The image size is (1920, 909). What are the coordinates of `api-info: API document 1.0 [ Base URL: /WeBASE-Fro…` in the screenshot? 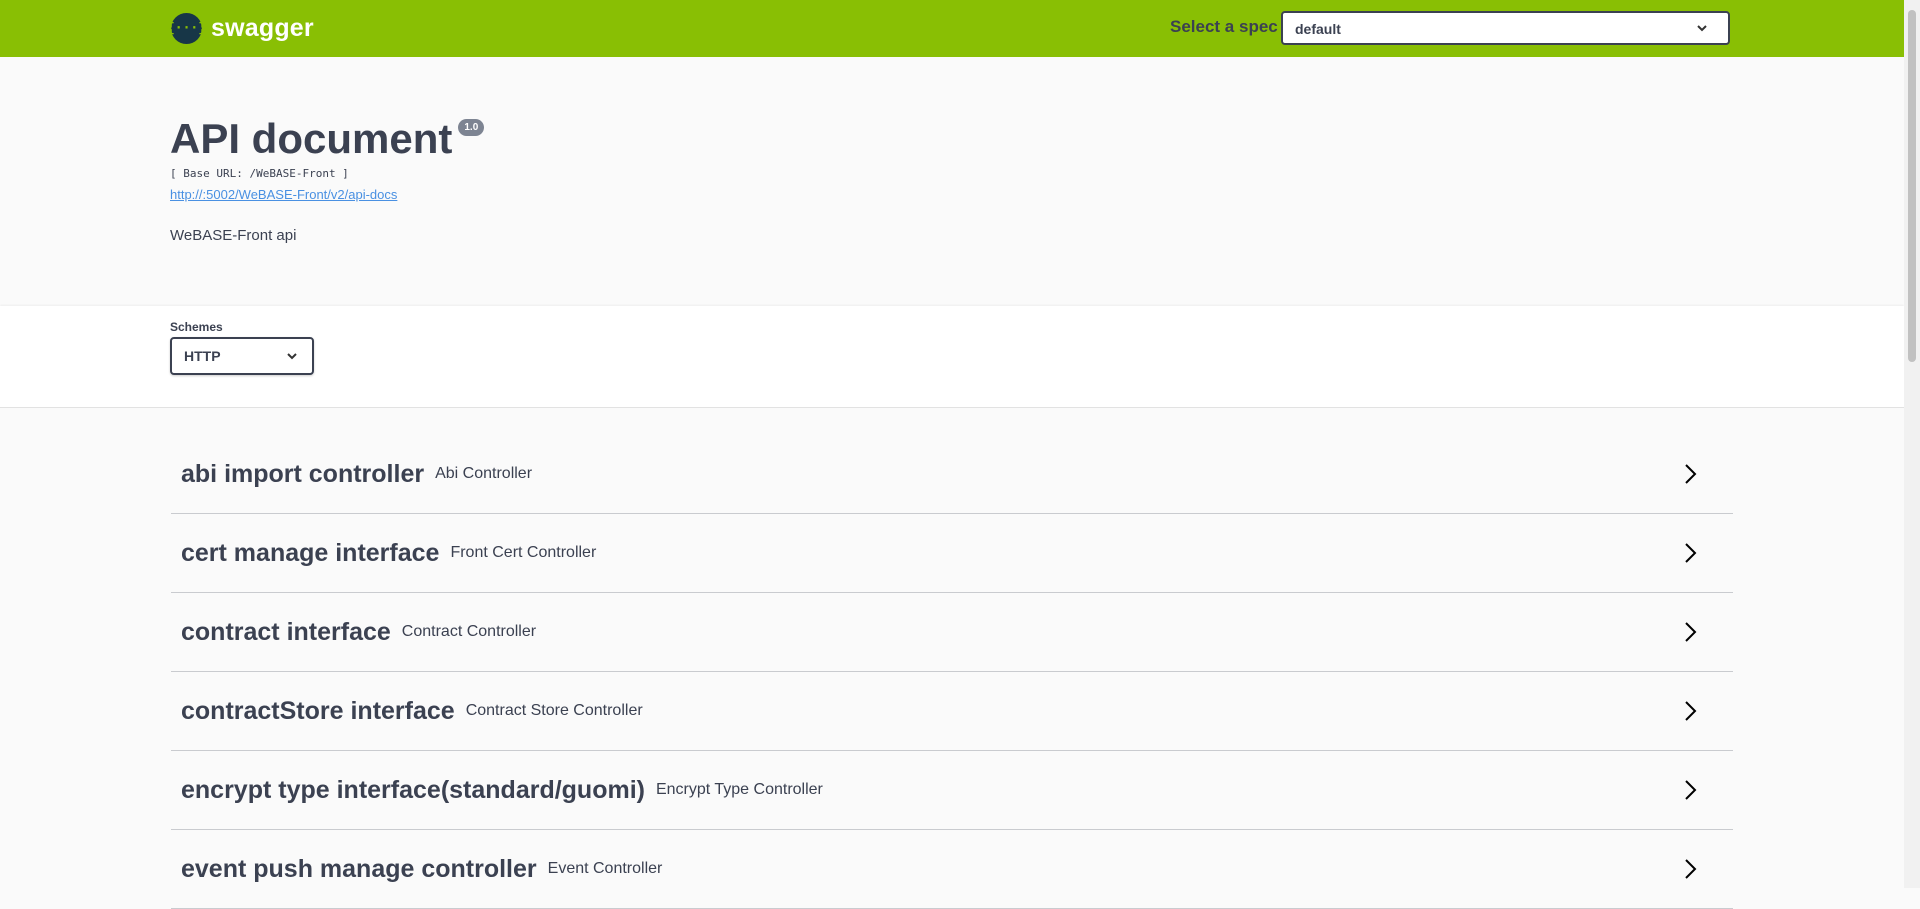 It's located at (327, 179).